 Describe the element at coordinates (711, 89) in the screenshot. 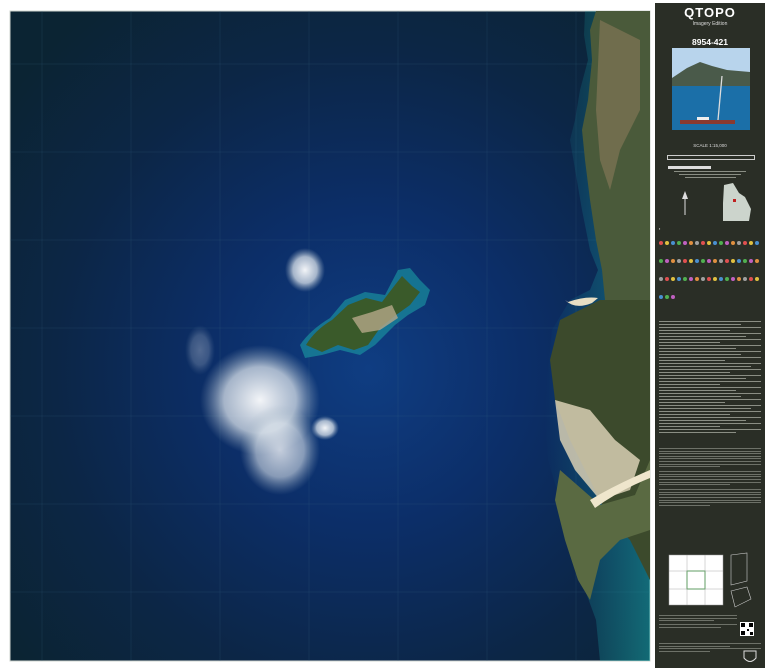

I see `cover-photo` at that location.